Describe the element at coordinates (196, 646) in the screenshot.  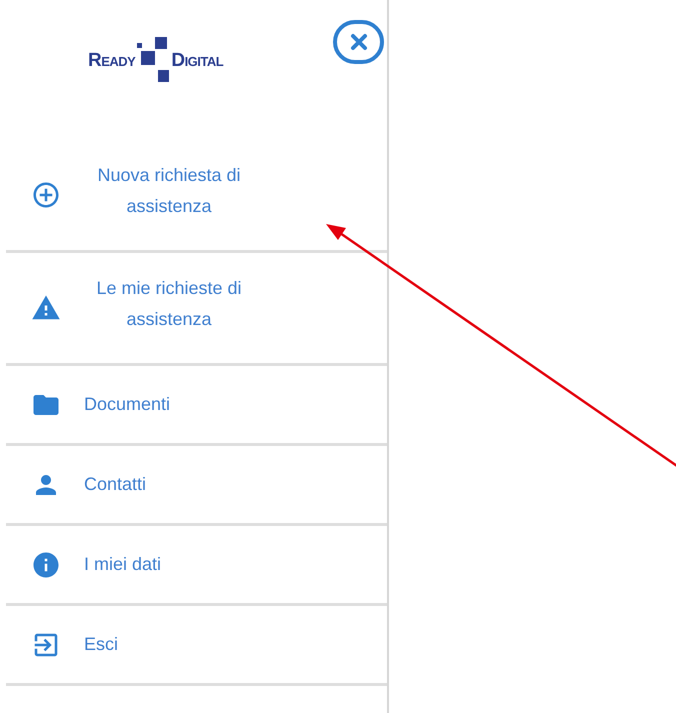
I see `menu-item: Esci` at that location.